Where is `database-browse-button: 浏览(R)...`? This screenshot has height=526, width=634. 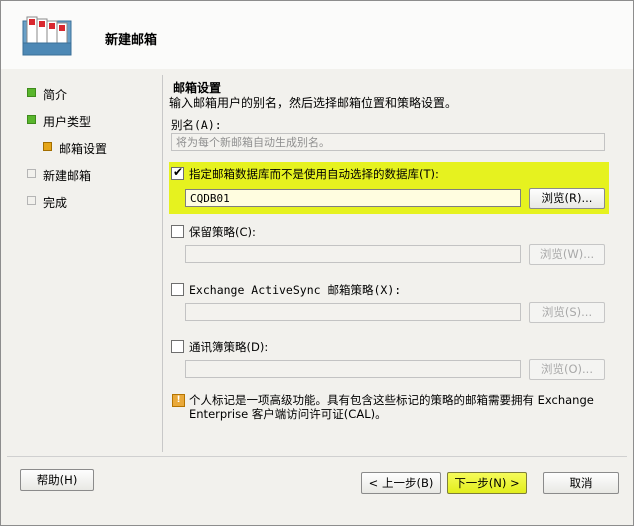
database-browse-button: 浏览(R)... is located at coordinates (567, 198).